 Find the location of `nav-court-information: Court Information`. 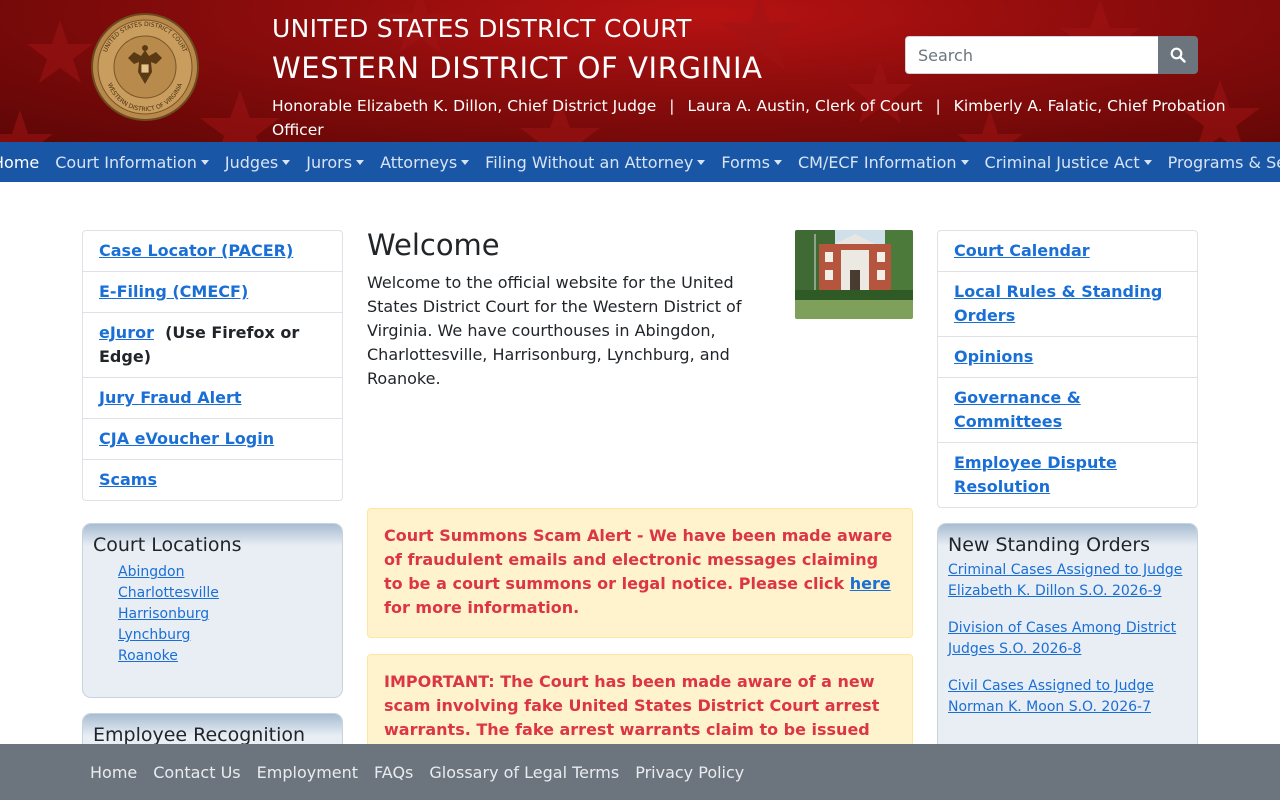

nav-court-information: Court Information is located at coordinates (132, 162).